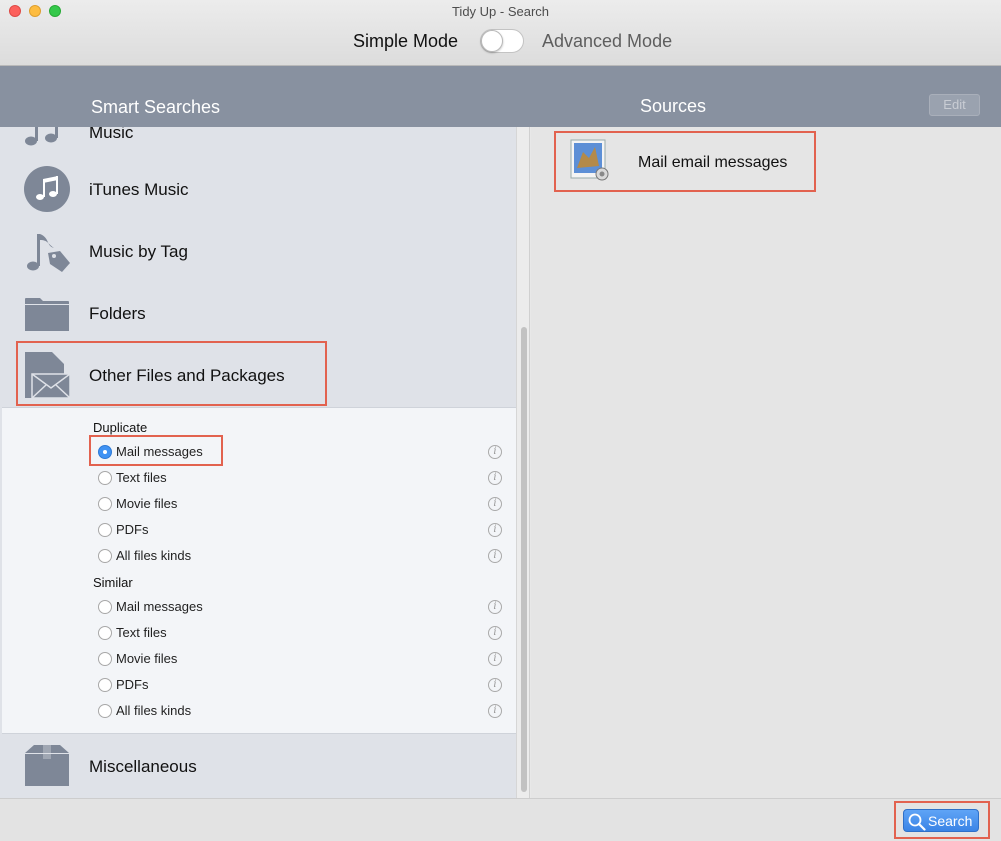 This screenshot has width=1001, height=841. I want to click on edit-button: Edit, so click(954, 105).